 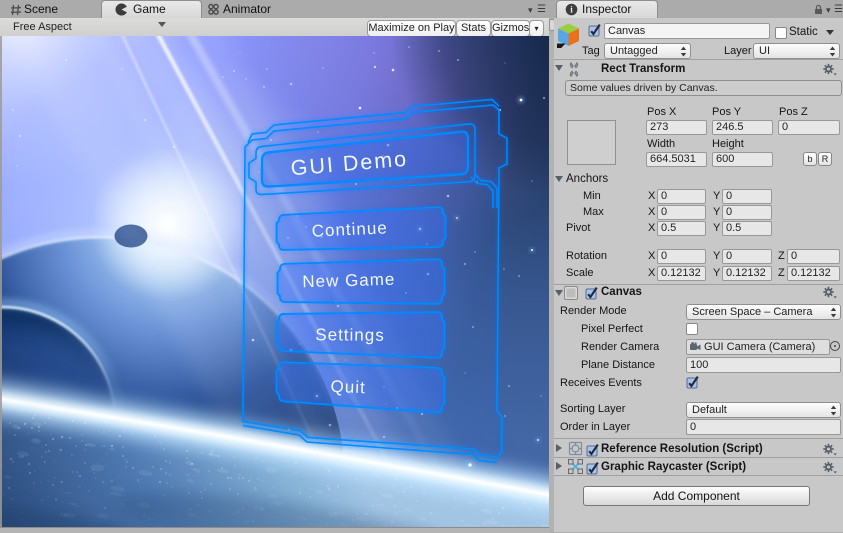 What do you see at coordinates (349, 281) in the screenshot?
I see `svg-text: New Game` at bounding box center [349, 281].